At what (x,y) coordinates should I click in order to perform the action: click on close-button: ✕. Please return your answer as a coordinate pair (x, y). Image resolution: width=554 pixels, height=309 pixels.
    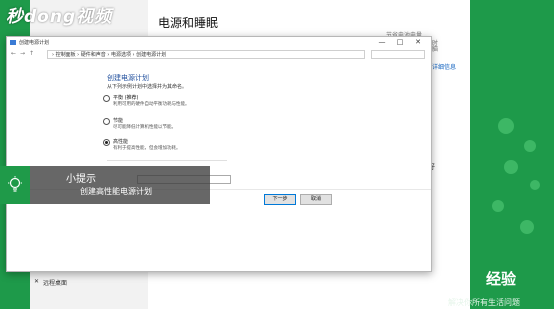
    Looking at the image, I should click on (418, 42).